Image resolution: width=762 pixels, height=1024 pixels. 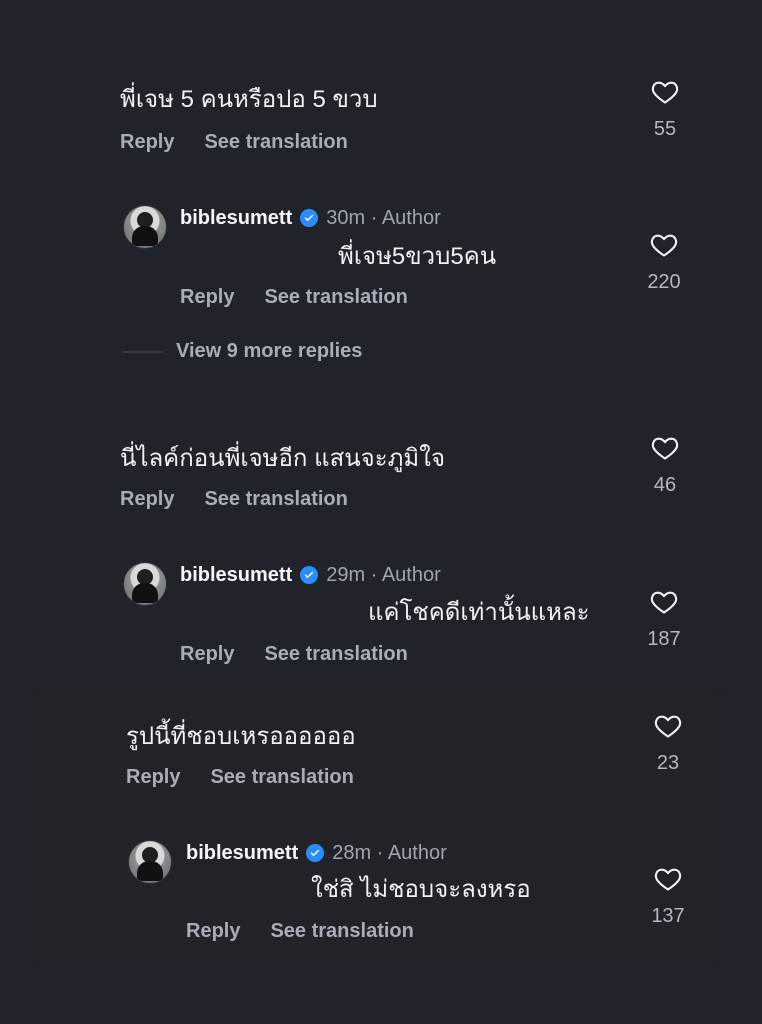 What do you see at coordinates (383, 218) in the screenshot?
I see `timestamp: 30m · Author` at bounding box center [383, 218].